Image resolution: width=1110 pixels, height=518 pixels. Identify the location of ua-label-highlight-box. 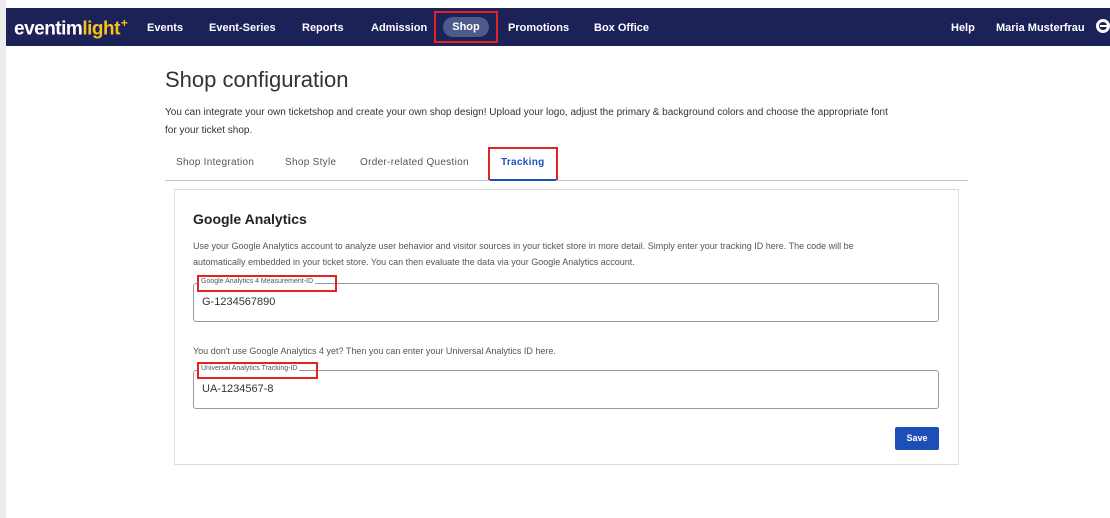
(257, 370).